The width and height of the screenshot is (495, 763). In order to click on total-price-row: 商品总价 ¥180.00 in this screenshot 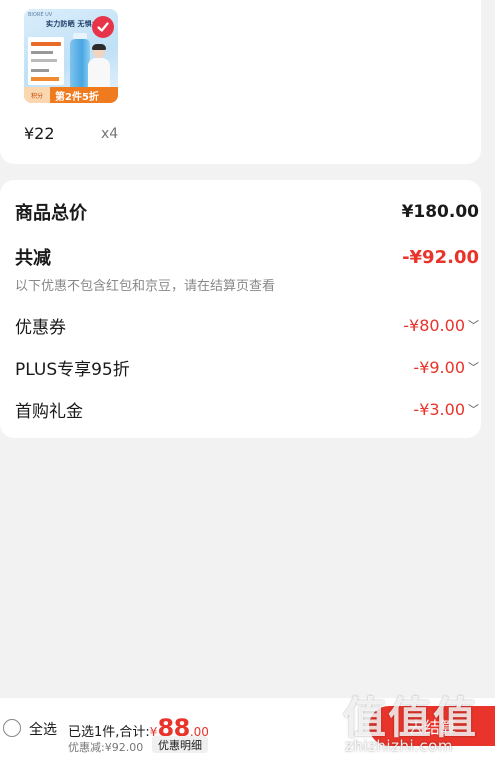, I will do `click(247, 212)`.